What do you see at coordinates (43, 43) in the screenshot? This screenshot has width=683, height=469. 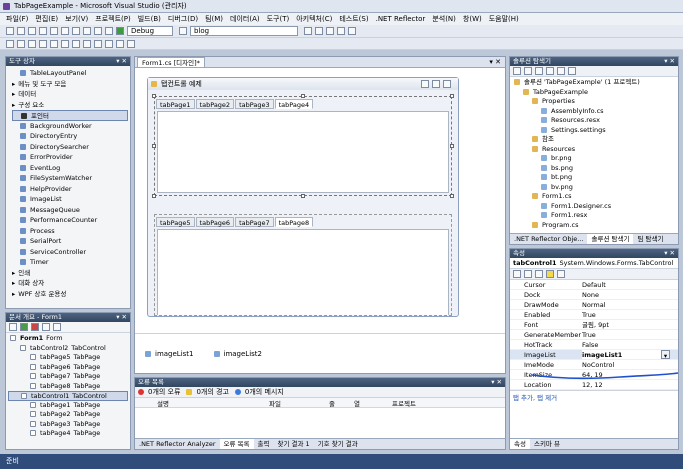 I see `align-top-icon` at bounding box center [43, 43].